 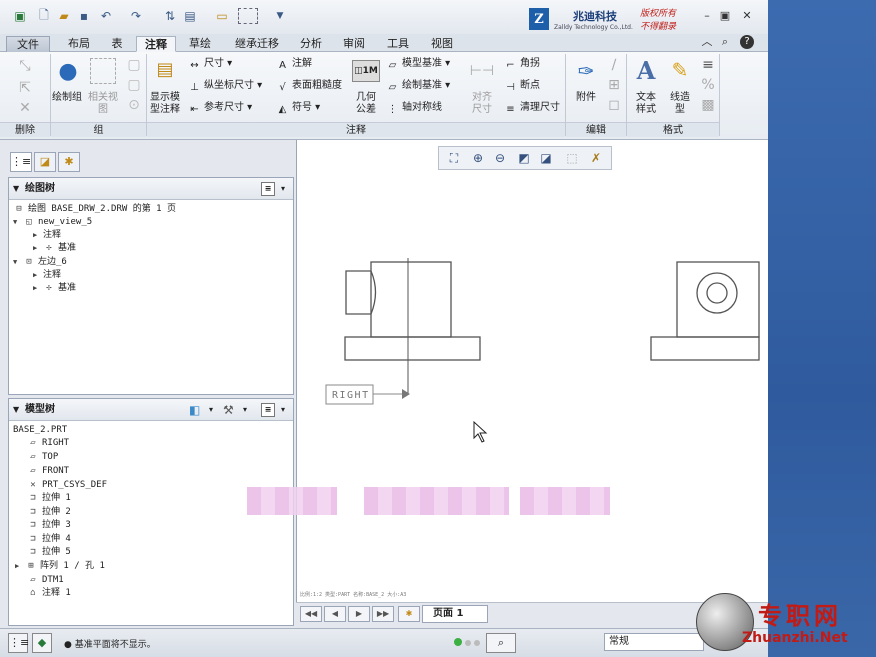 What do you see at coordinates (418, 87) in the screenshot?
I see `sketch-datum-button: ▱ 绘制基准 ▾` at bounding box center [418, 87].